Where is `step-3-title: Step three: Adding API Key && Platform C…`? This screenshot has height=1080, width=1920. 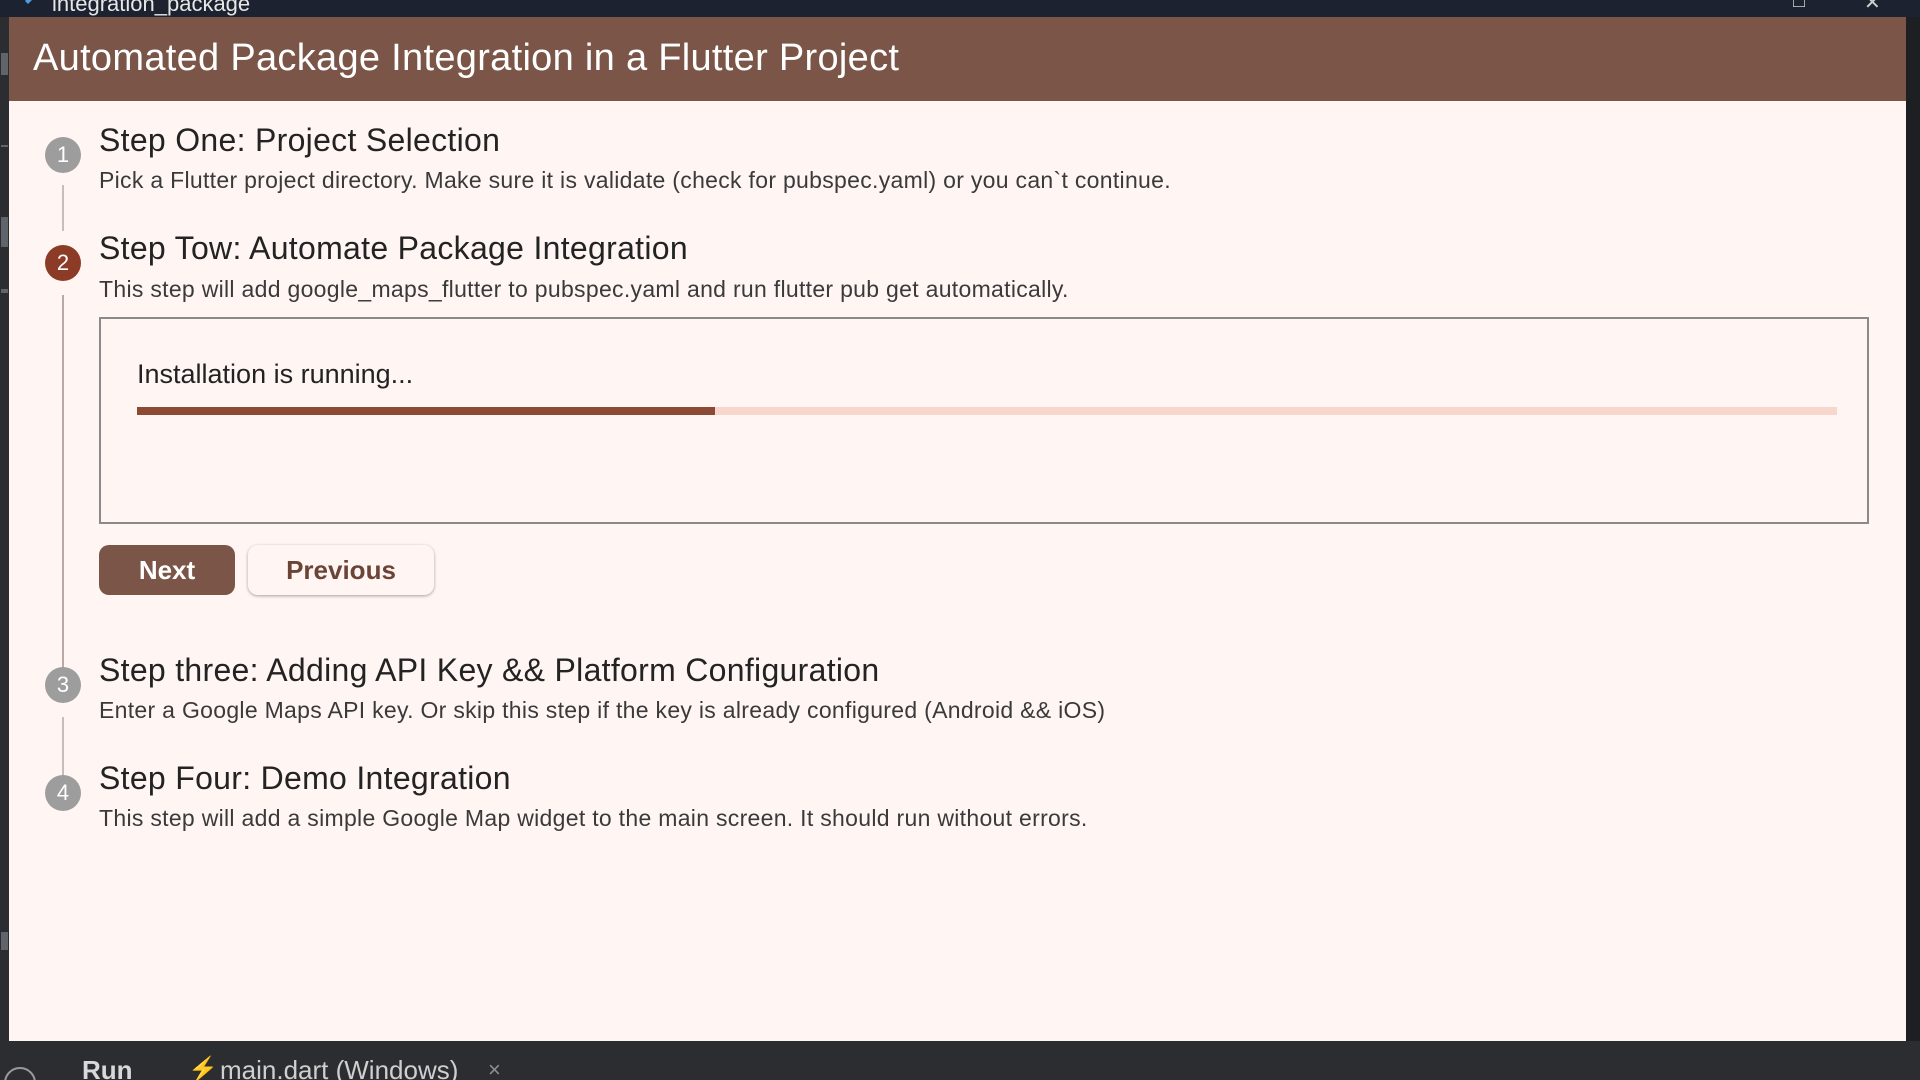
step-3-title: Step three: Adding API Key && Platform C… is located at coordinates (489, 670).